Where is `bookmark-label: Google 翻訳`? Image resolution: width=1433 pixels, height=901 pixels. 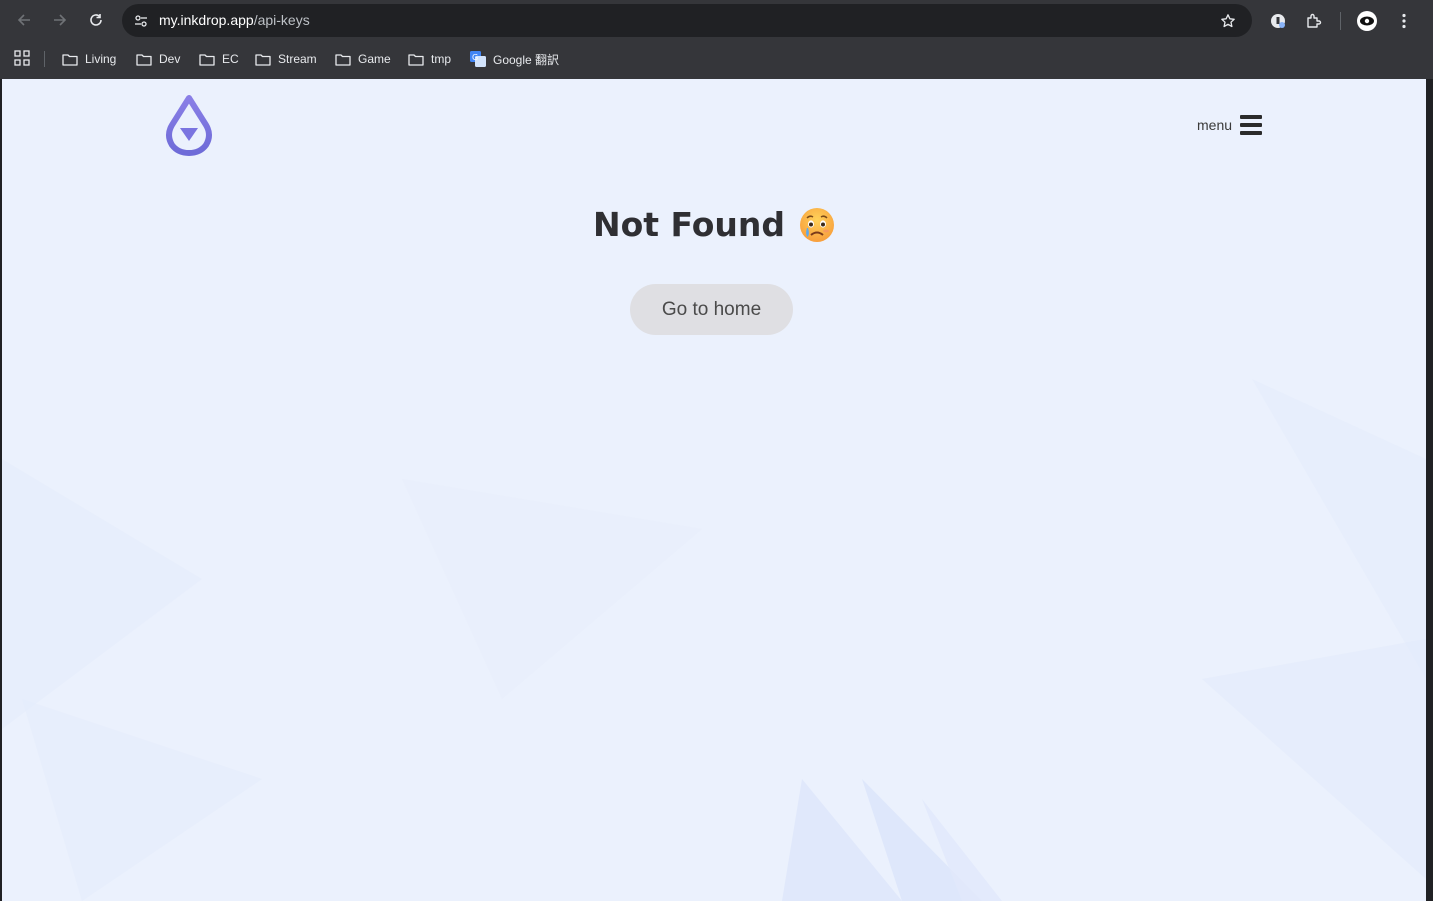
bookmark-label: Google 翻訳 is located at coordinates (526, 59).